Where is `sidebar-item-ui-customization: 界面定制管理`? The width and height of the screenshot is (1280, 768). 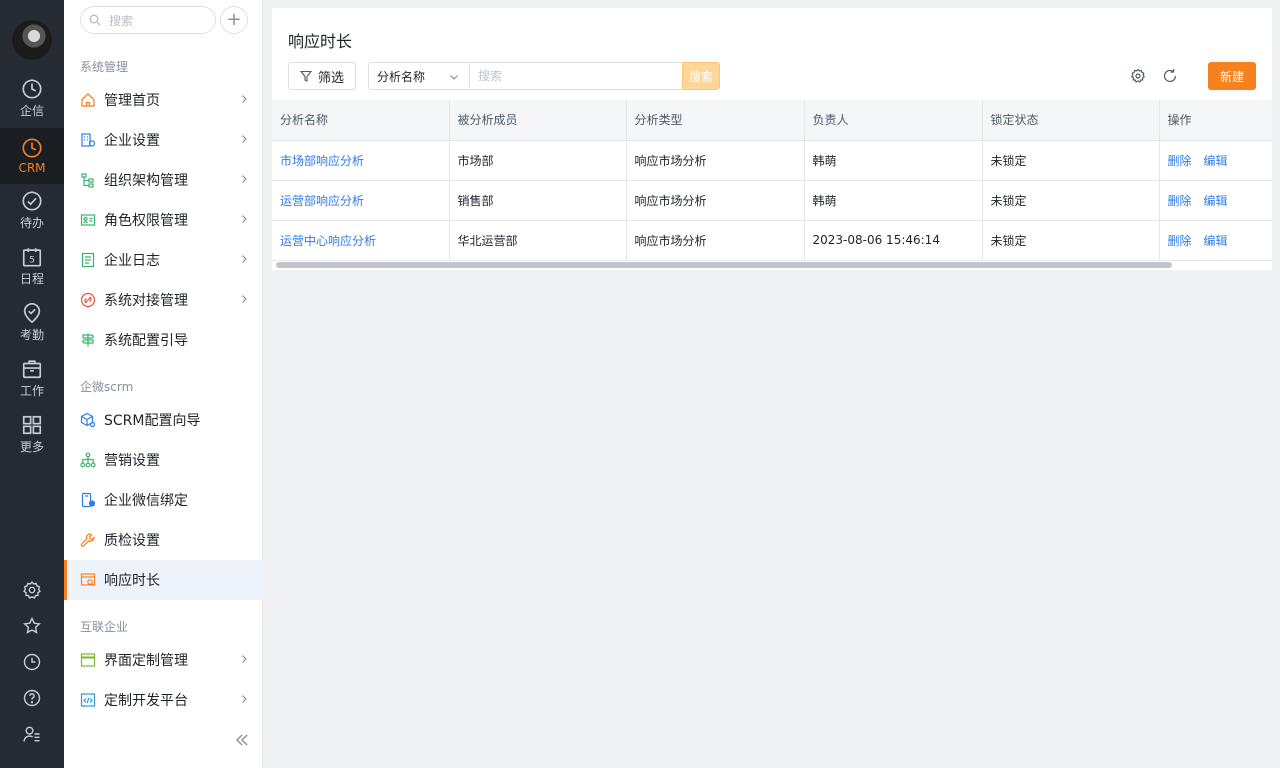
sidebar-item-ui-customization: 界面定制管理 is located at coordinates (163, 660).